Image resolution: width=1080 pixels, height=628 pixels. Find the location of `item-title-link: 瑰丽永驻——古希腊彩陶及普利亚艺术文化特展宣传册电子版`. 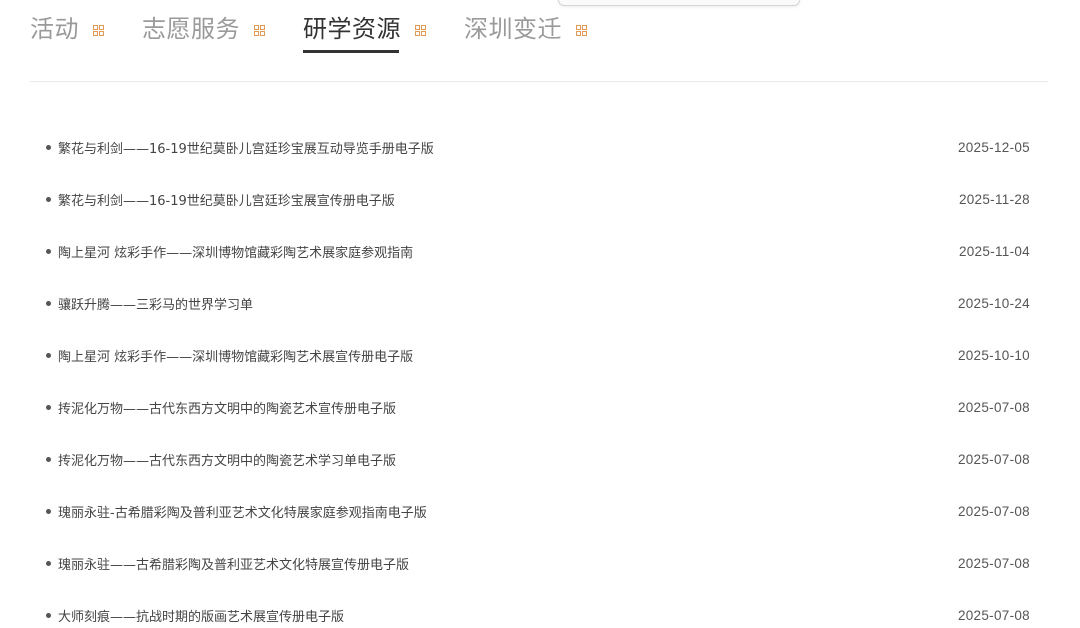

item-title-link: 瑰丽永驻——古希腊彩陶及普利亚艺术文化特展宣传册电子版 is located at coordinates (233, 563).